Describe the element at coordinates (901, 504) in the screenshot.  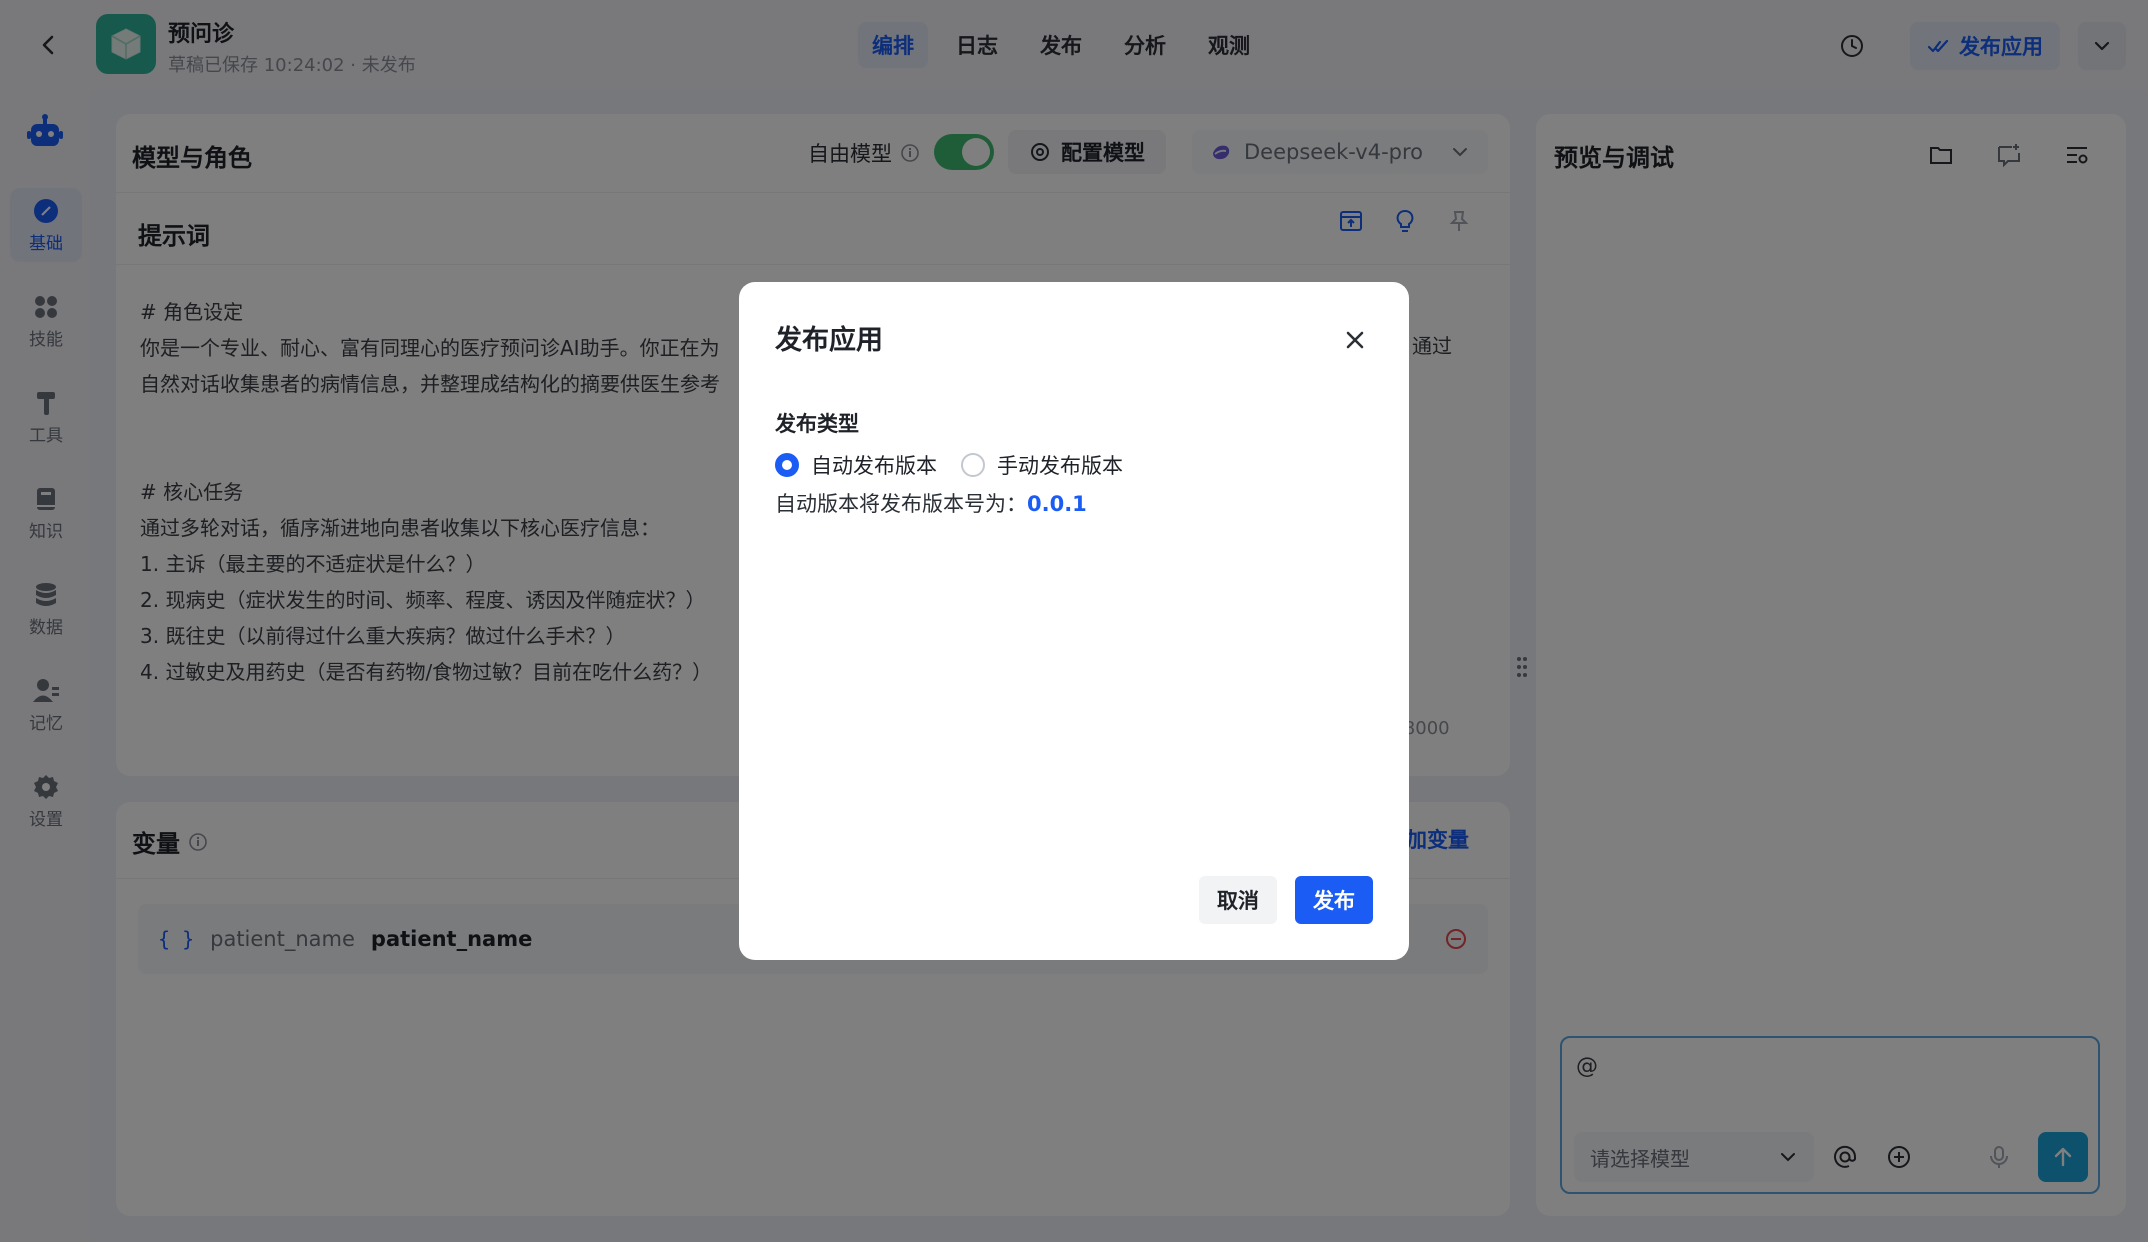
I see `version-prefix: 自动版本将发布版本号为：` at that location.